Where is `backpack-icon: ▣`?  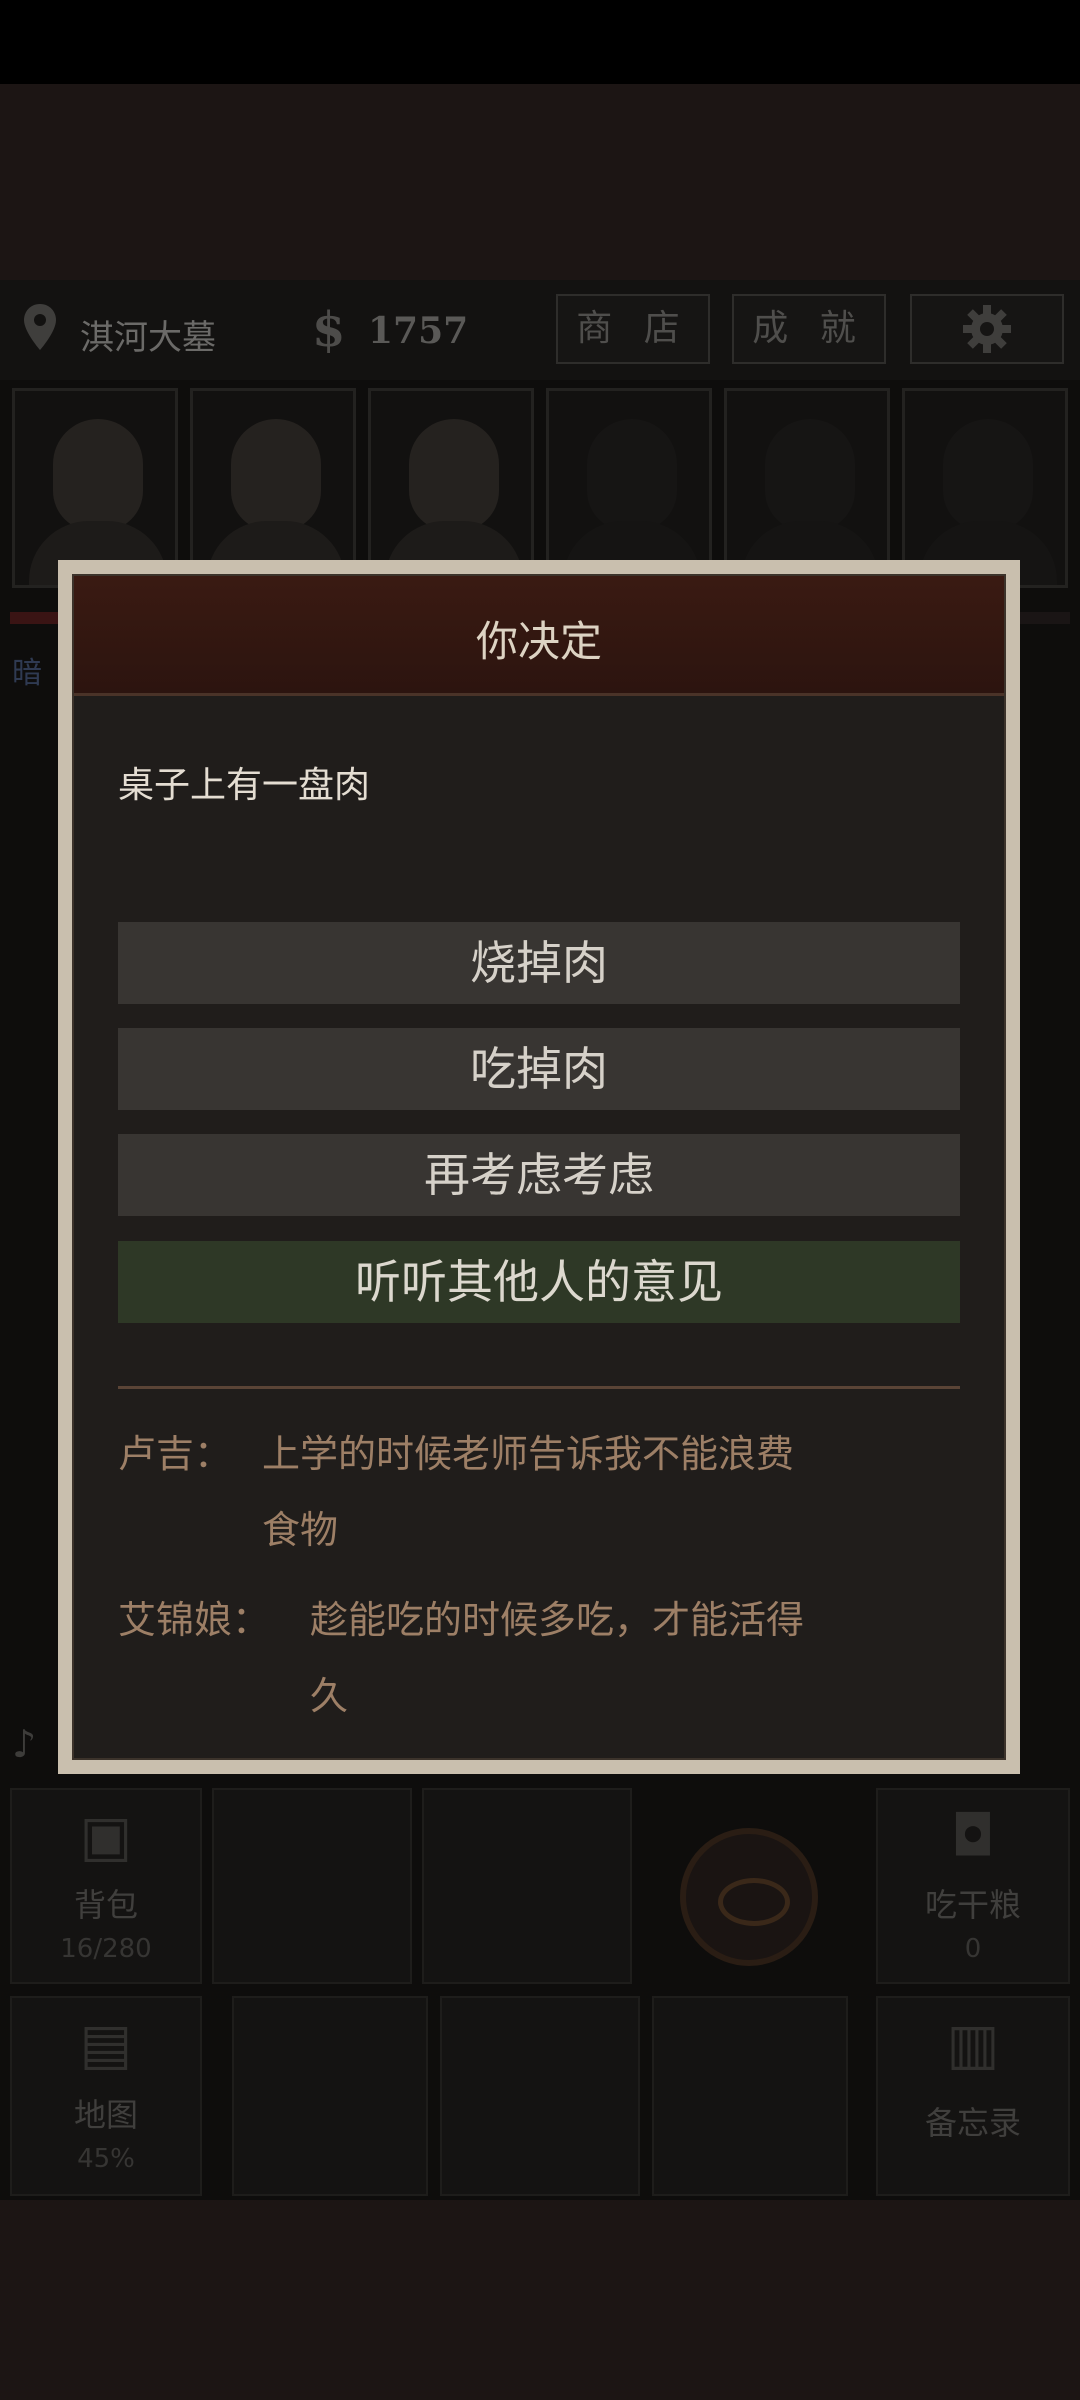
backpack-icon: ▣ is located at coordinates (106, 1836).